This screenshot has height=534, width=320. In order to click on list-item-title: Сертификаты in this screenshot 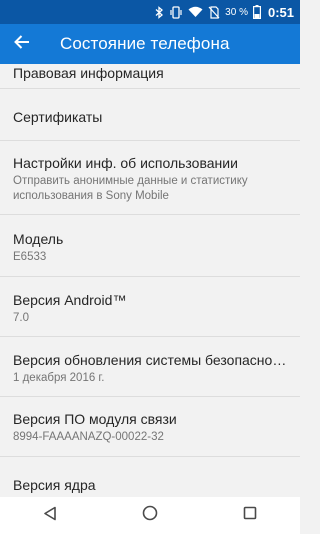, I will do `click(58, 117)`.